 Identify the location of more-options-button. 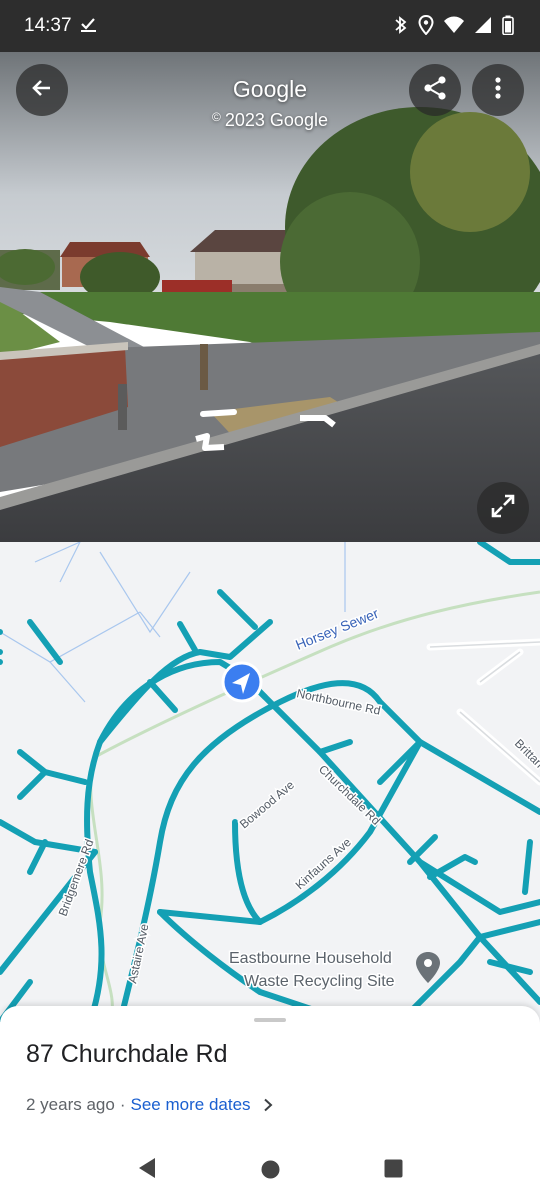
(498, 90).